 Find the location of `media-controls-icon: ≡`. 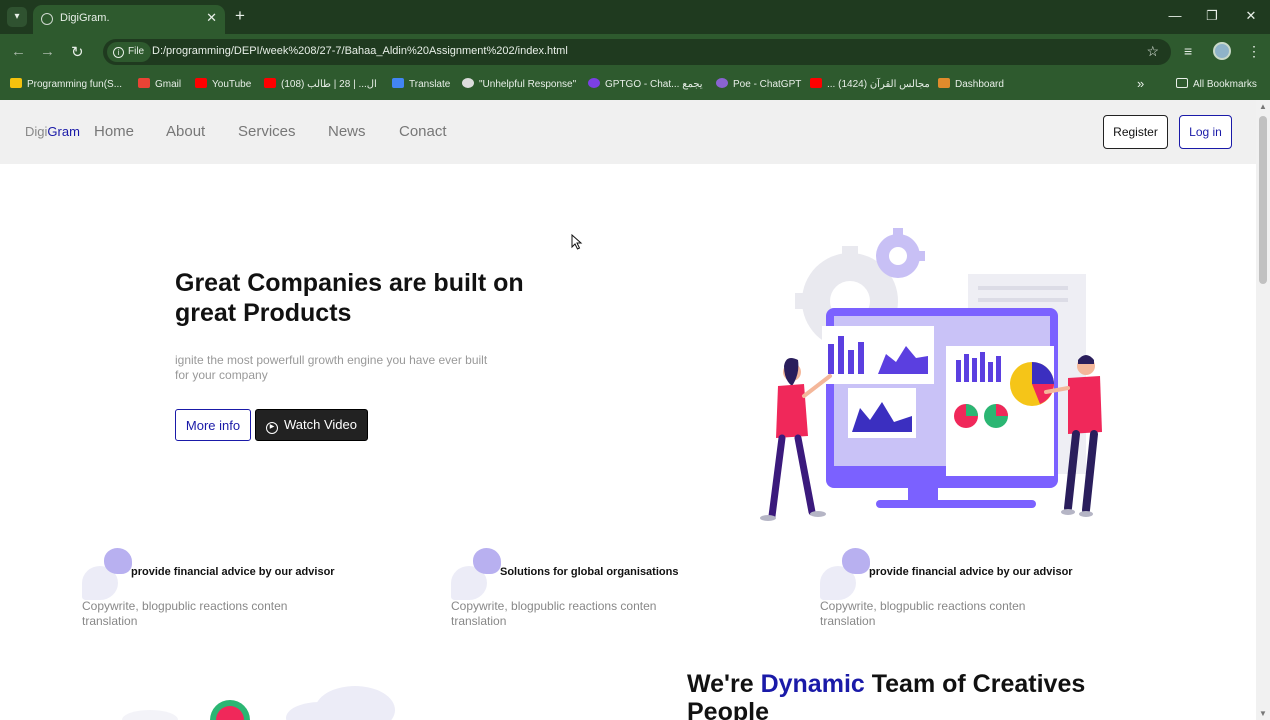

media-controls-icon: ≡ is located at coordinates (1188, 51).